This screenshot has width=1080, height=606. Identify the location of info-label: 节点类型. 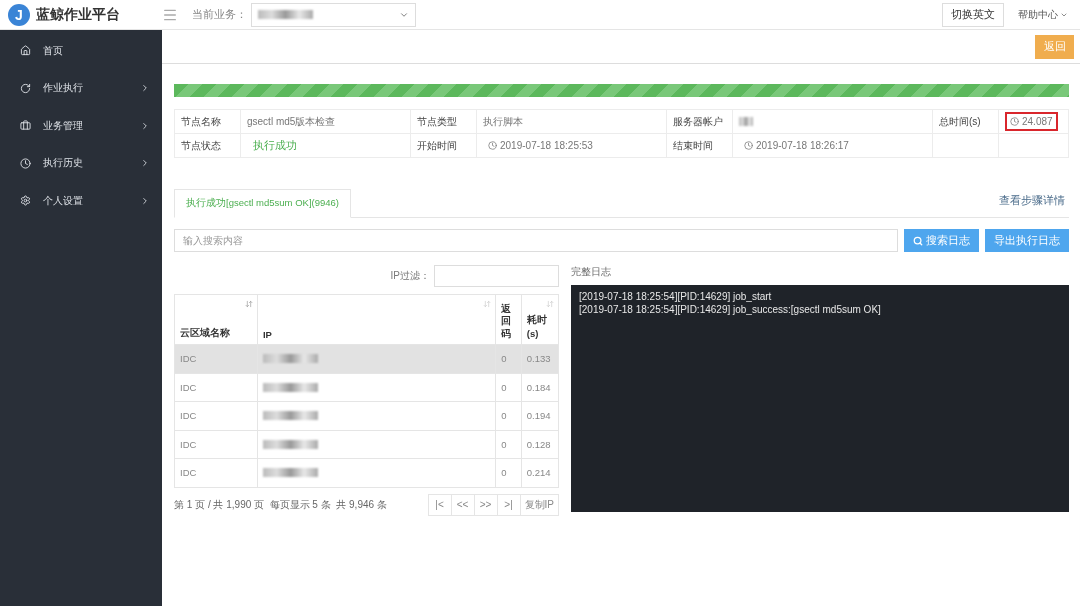
(444, 122).